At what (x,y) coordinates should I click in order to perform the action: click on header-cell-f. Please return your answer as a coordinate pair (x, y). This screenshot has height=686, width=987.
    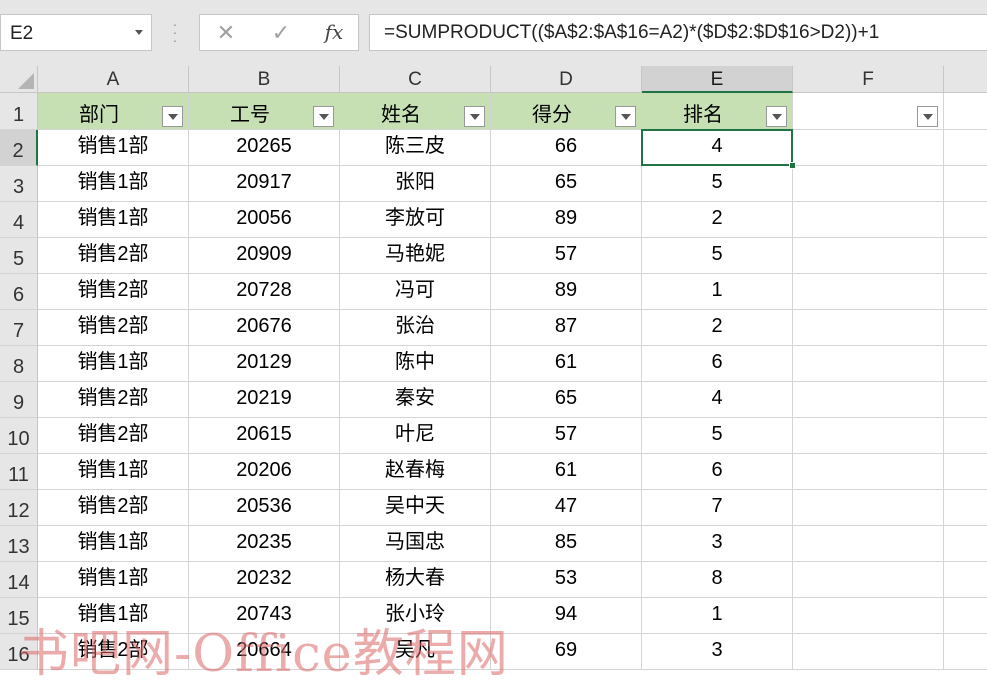
    Looking at the image, I should click on (868, 111).